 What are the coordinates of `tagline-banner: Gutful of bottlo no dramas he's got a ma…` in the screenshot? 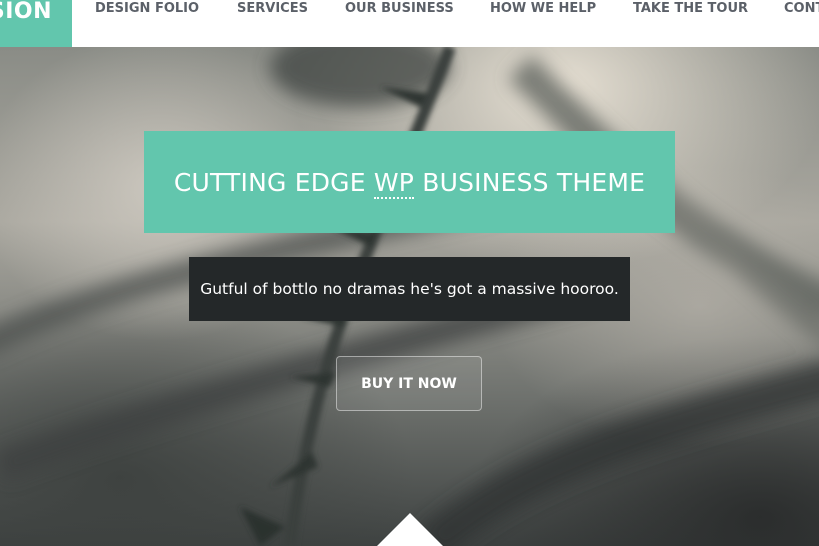 It's located at (409, 289).